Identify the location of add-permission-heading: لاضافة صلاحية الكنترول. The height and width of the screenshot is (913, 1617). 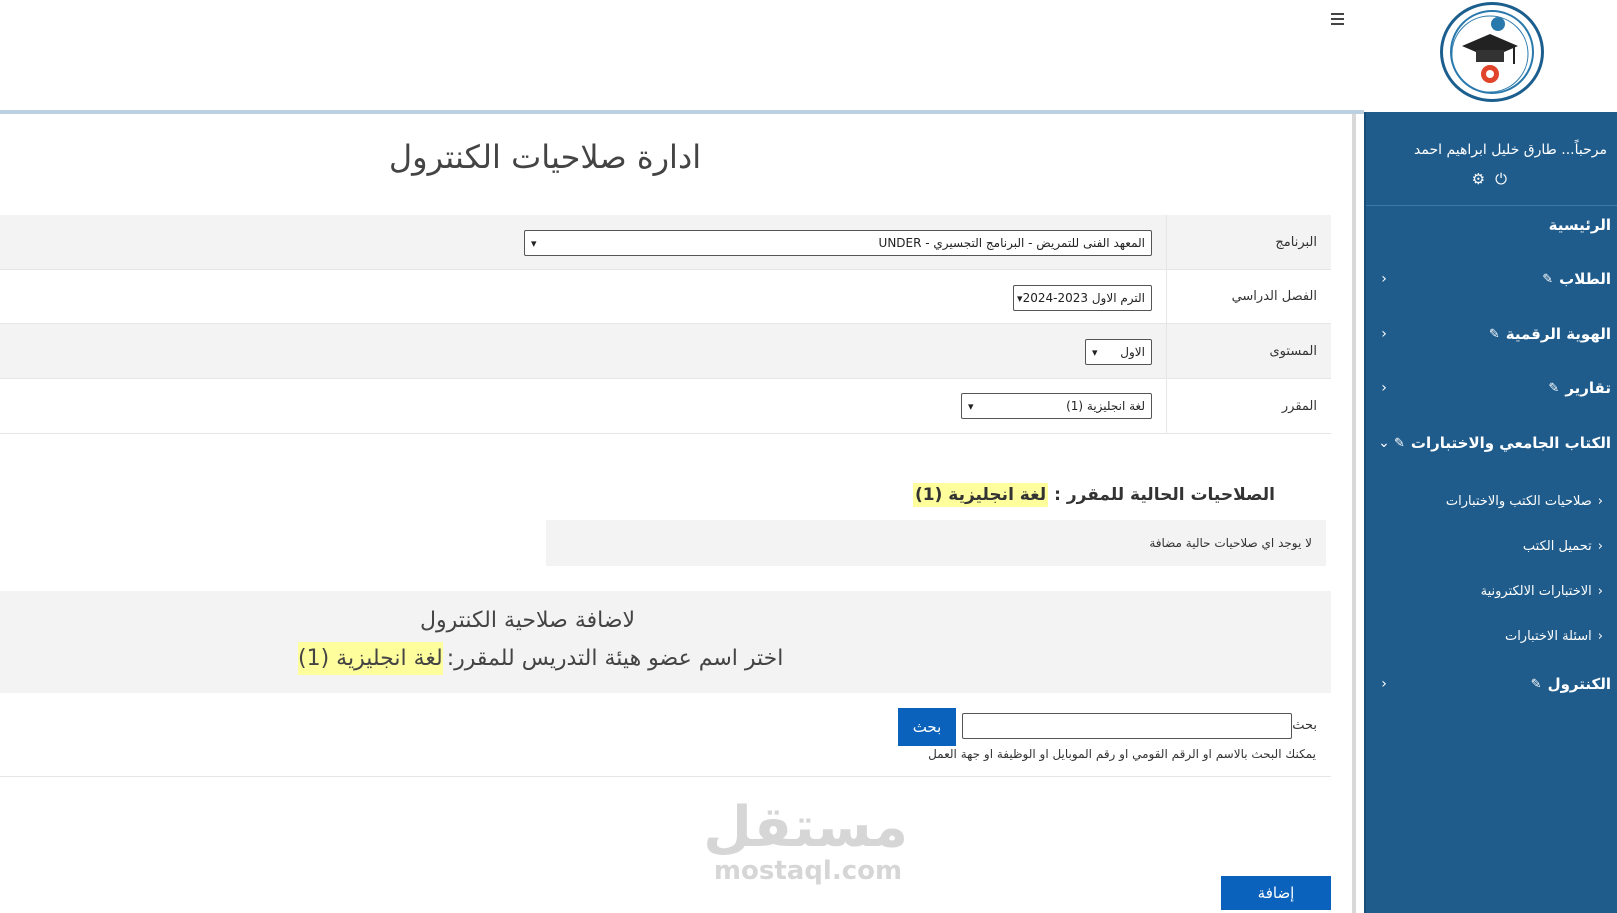
(528, 620).